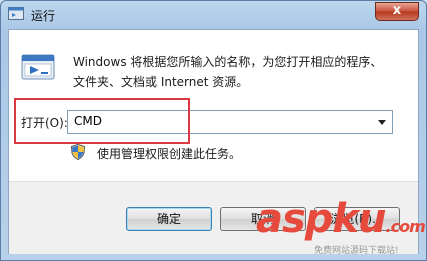  I want to click on description-line-1: Windows 将根据您所输入的名称，为您打开相应的程序、, so click(228, 62).